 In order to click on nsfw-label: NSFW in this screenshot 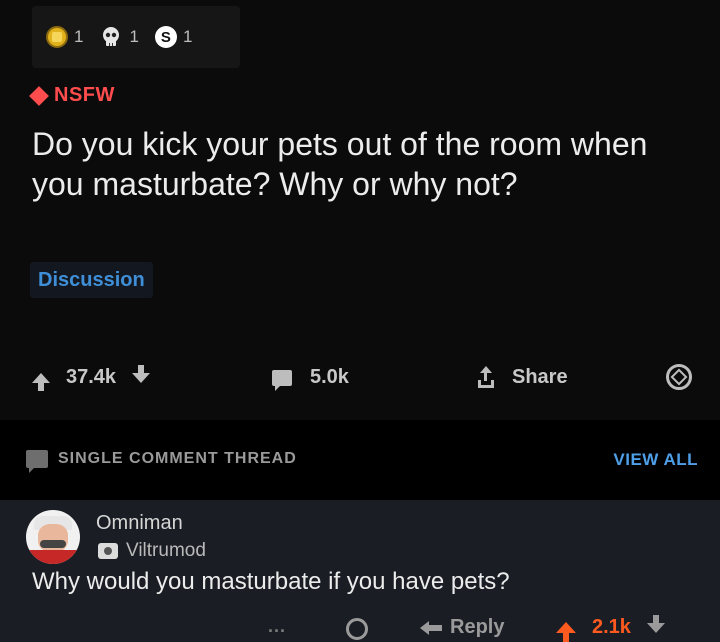, I will do `click(84, 95)`.